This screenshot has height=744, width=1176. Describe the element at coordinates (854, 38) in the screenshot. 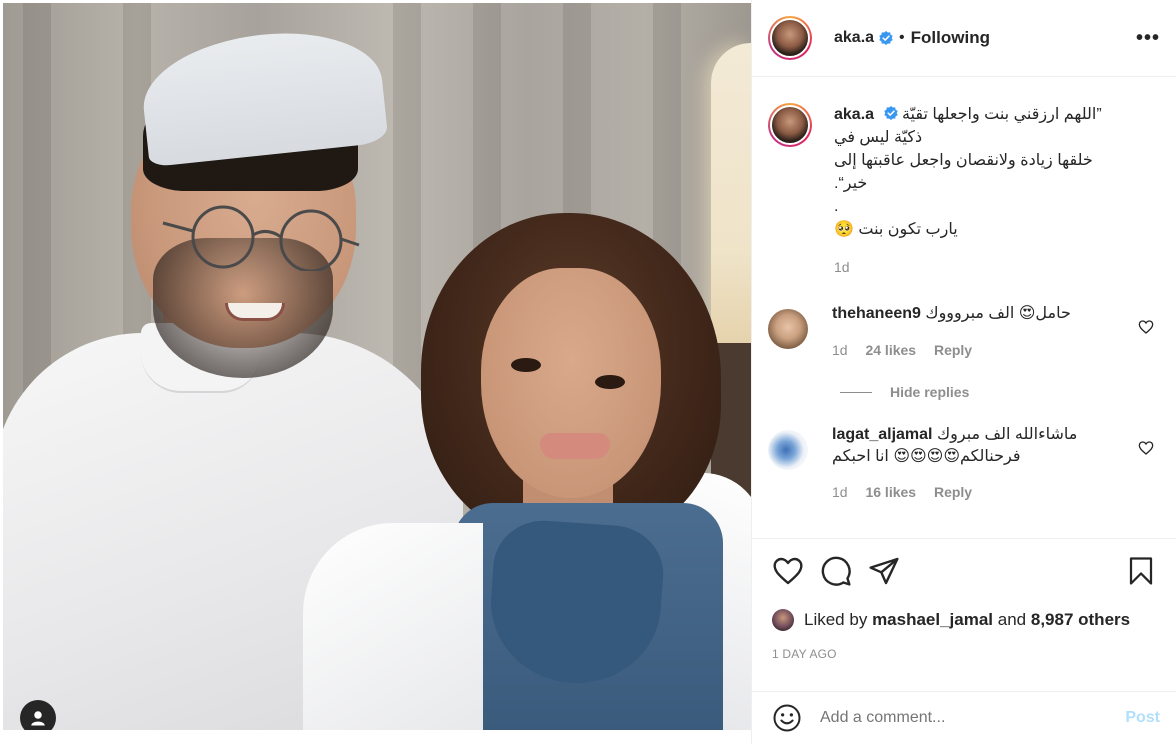

I see `author-username: aka.a` at that location.